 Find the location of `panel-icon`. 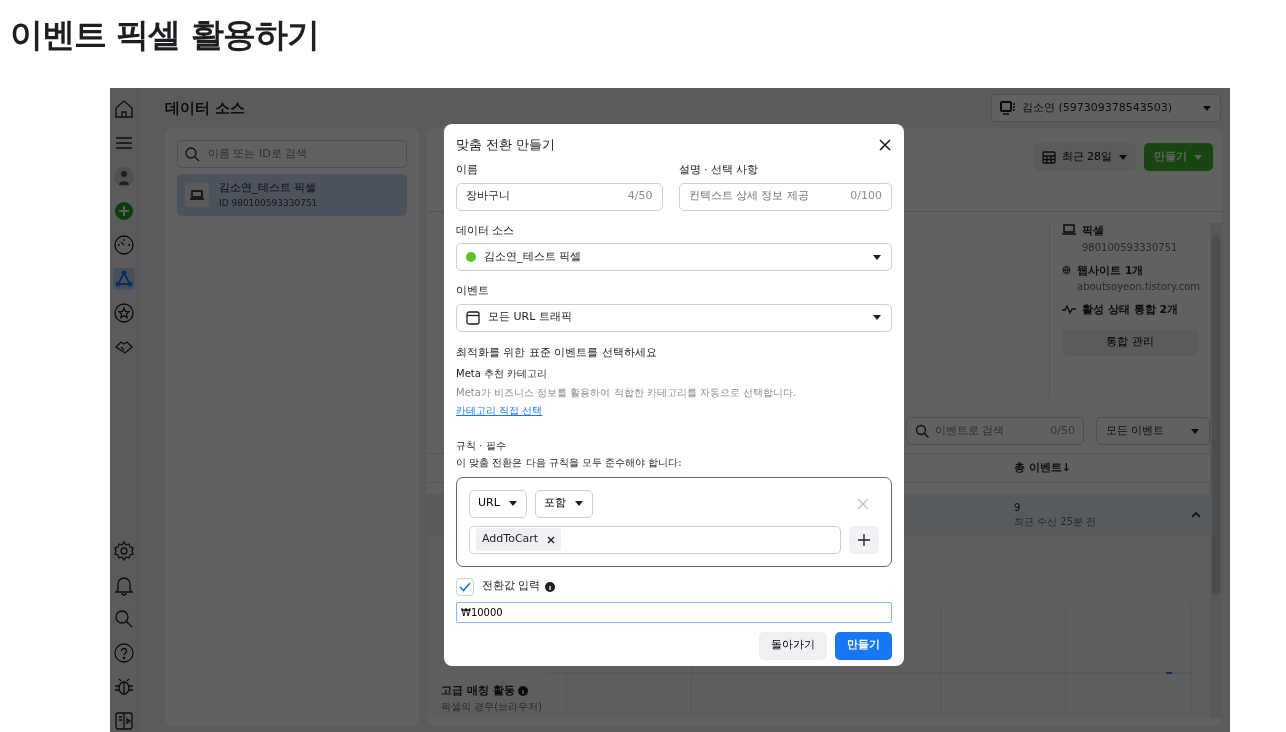

panel-icon is located at coordinates (123, 721).